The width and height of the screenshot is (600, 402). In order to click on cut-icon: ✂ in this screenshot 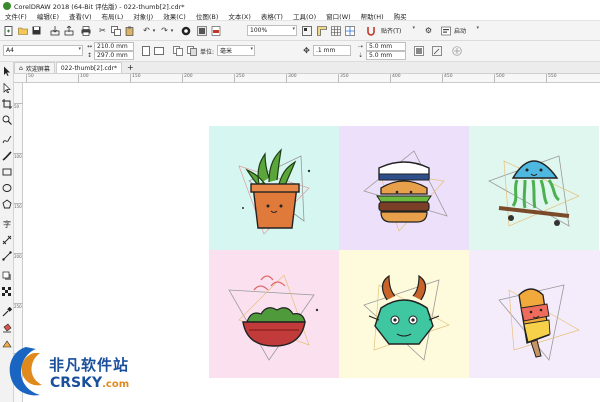, I will do `click(102, 30)`.